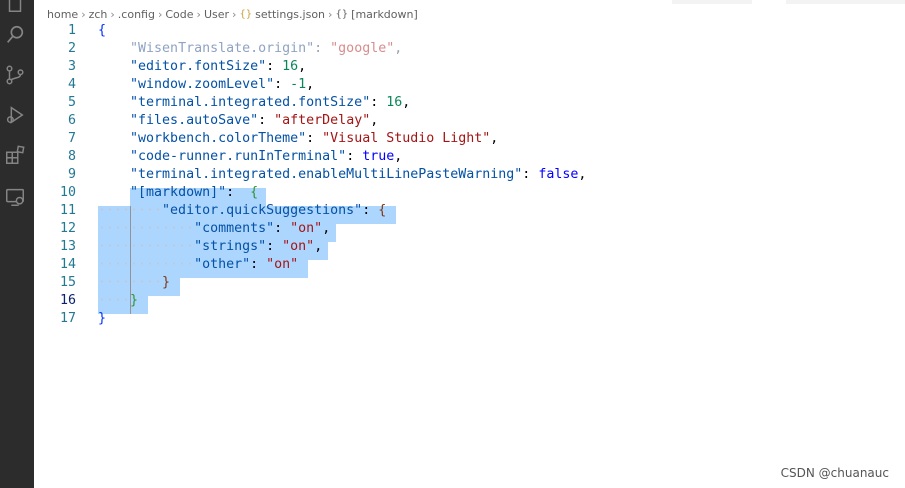  Describe the element at coordinates (71, 84) in the screenshot. I see `line-number: 4` at that location.